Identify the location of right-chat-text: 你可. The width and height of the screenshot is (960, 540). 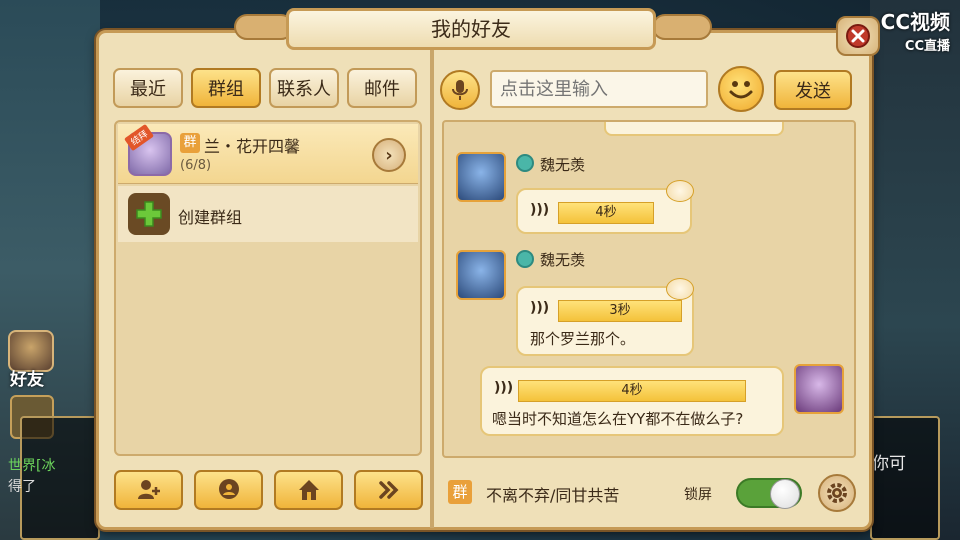
(889, 464).